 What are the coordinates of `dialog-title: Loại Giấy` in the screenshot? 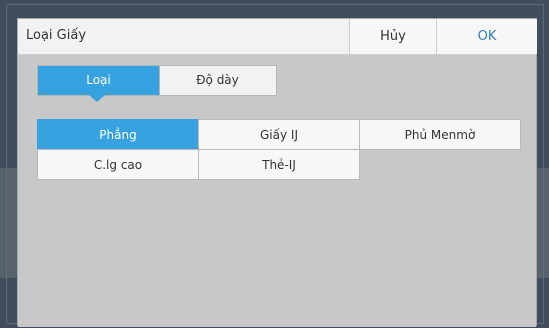 It's located at (56, 35).